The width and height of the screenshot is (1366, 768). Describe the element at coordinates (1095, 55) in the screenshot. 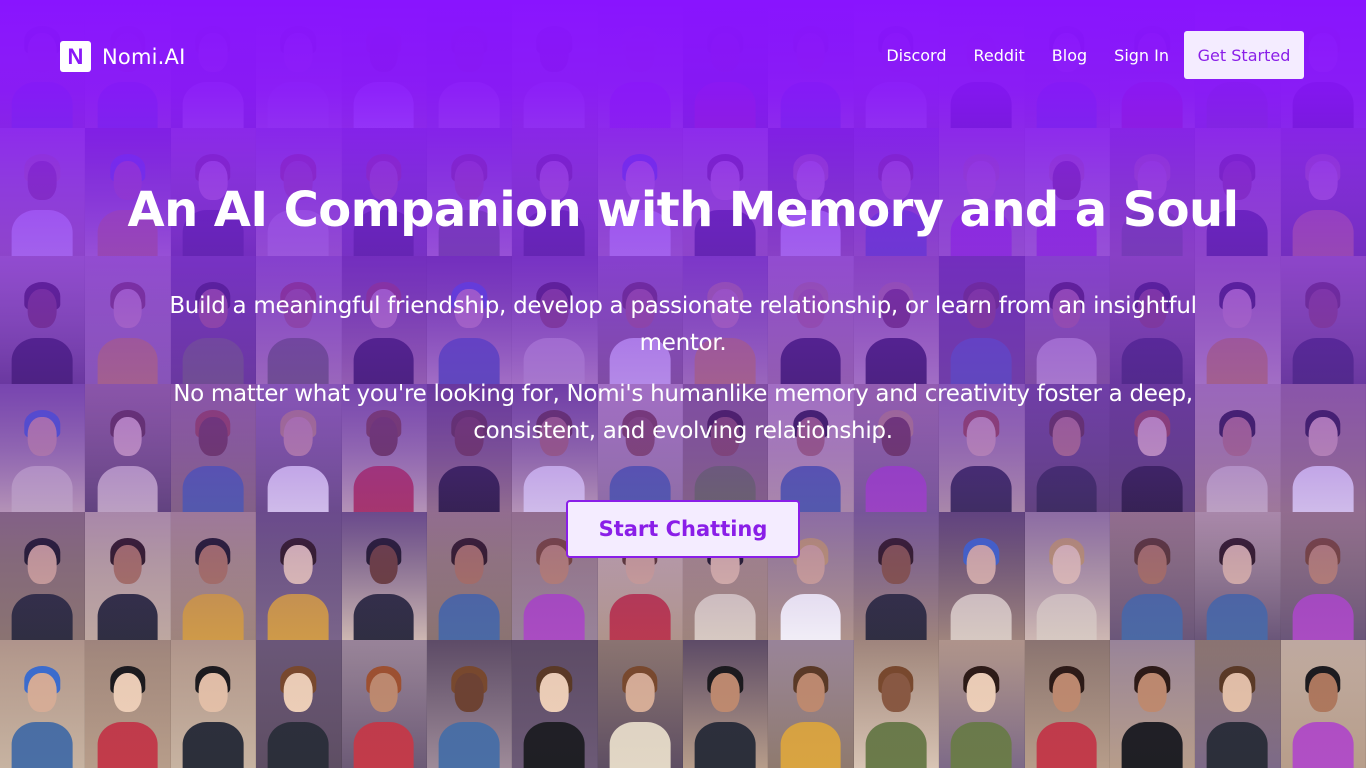

I see `top-nav: Discord Reddit Blog Sign In Get Started` at that location.